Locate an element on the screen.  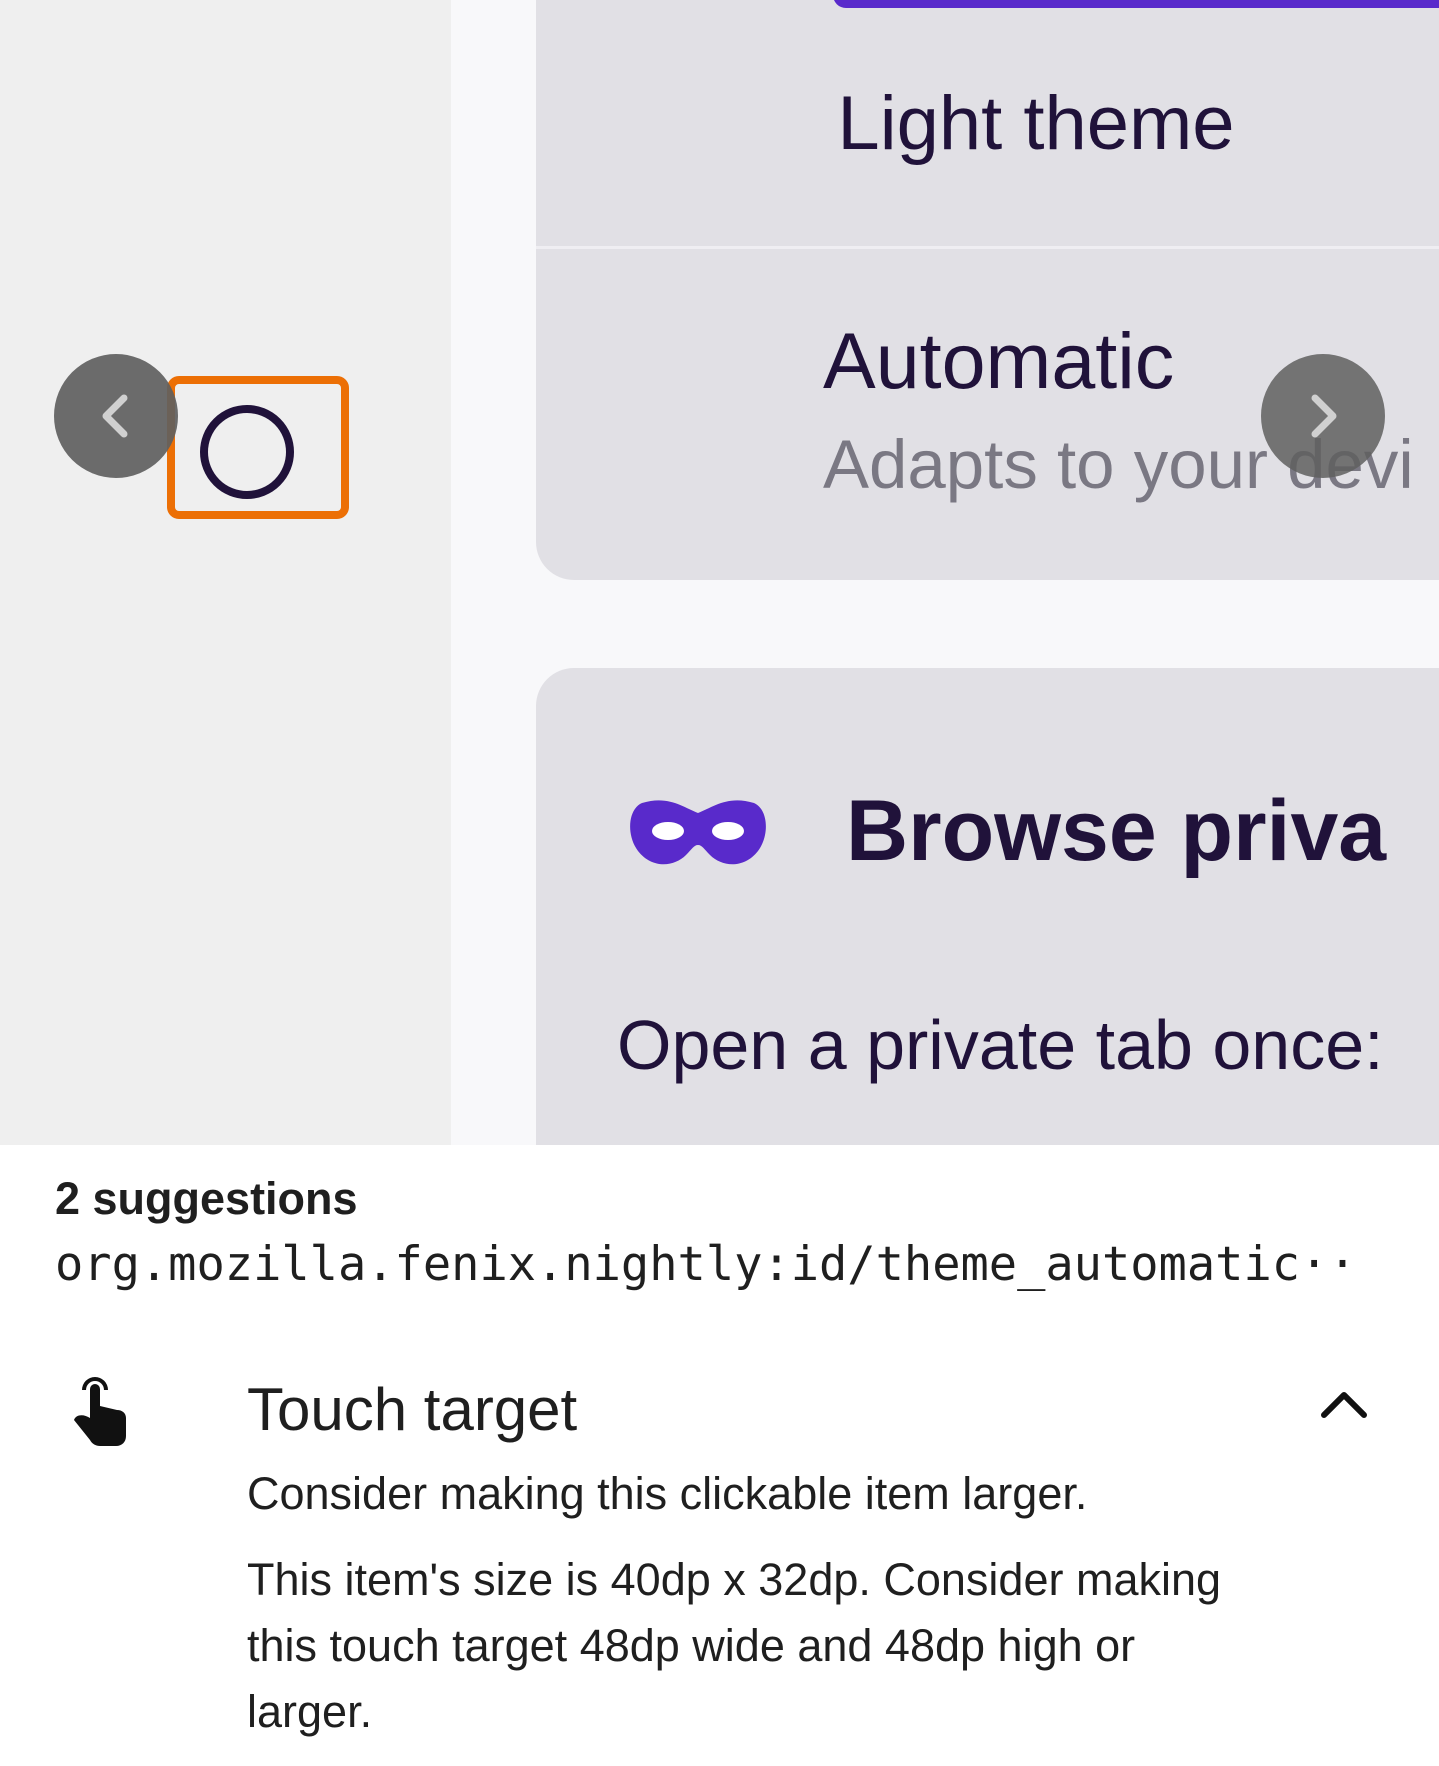
light-theme-label: Light theme is located at coordinates (1036, 123).